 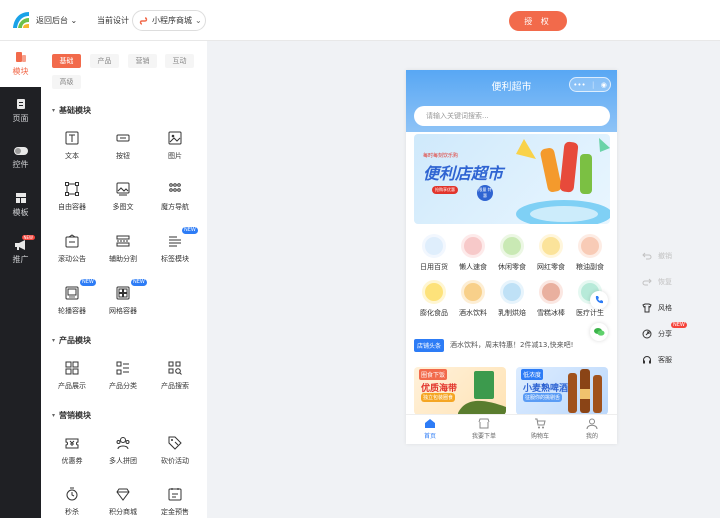 What do you see at coordinates (664, 330) in the screenshot?
I see `share-button: NEW 分享` at bounding box center [664, 330].